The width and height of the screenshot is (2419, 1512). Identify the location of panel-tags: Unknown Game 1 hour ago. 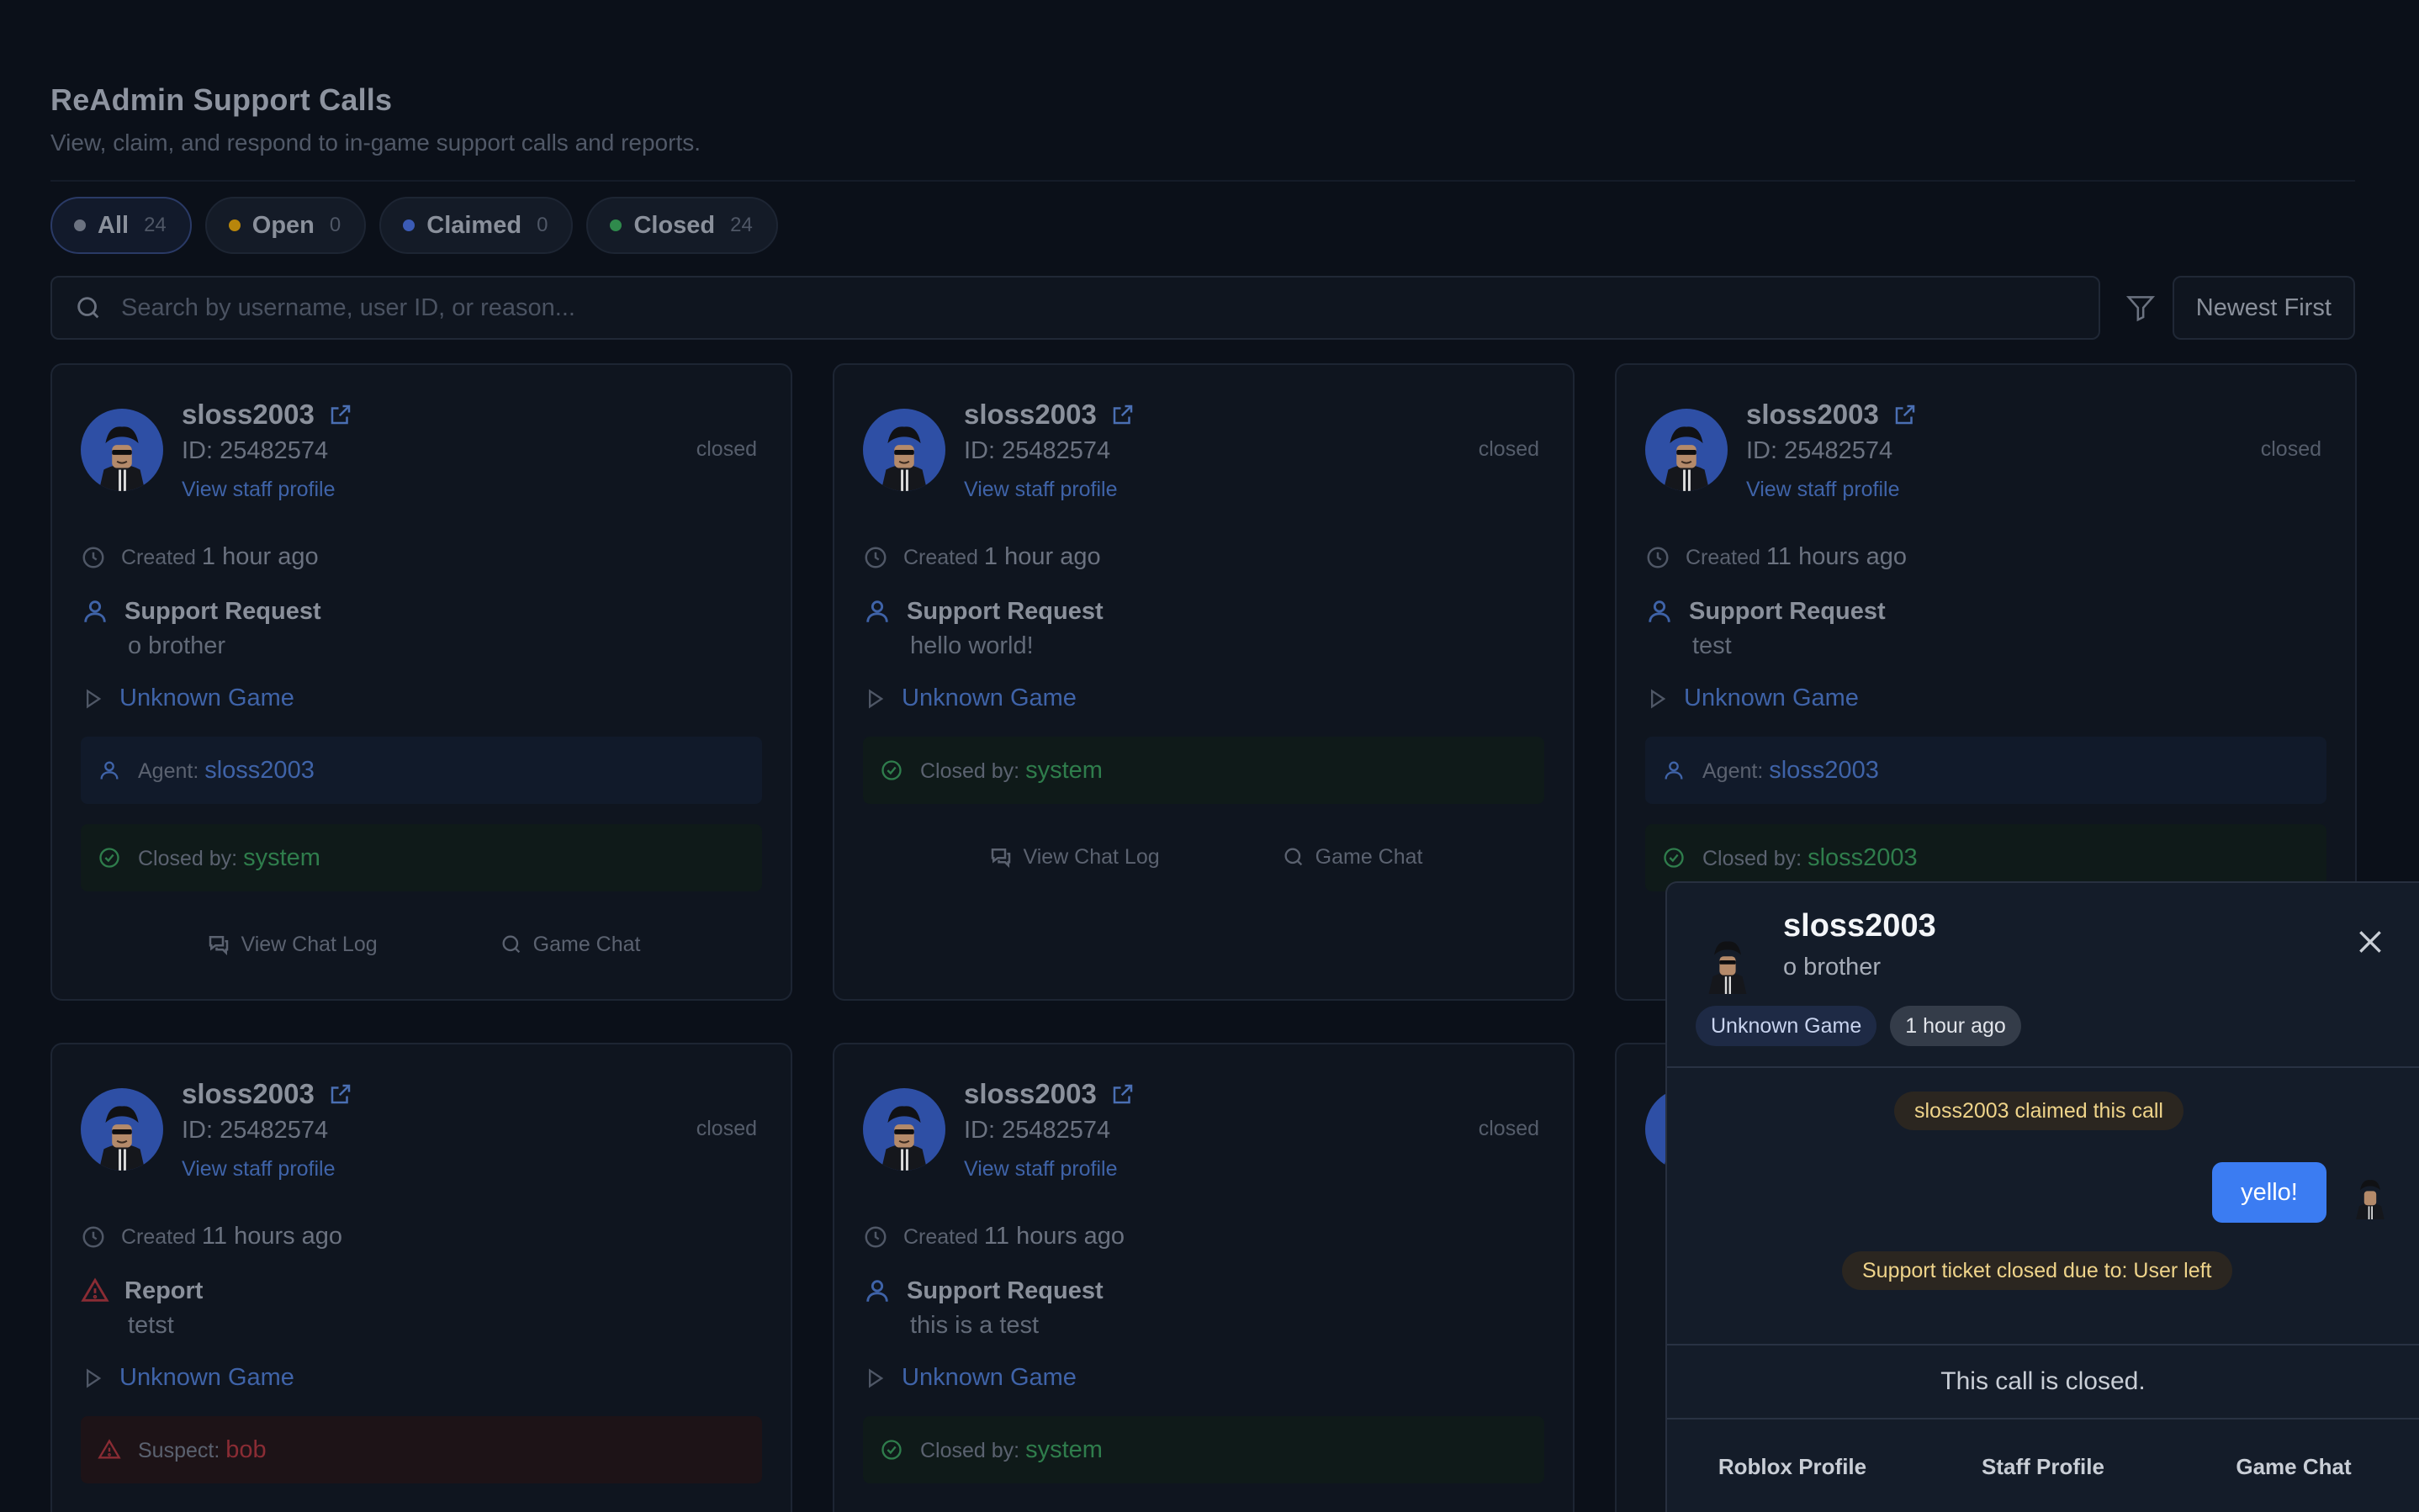
(1858, 1026).